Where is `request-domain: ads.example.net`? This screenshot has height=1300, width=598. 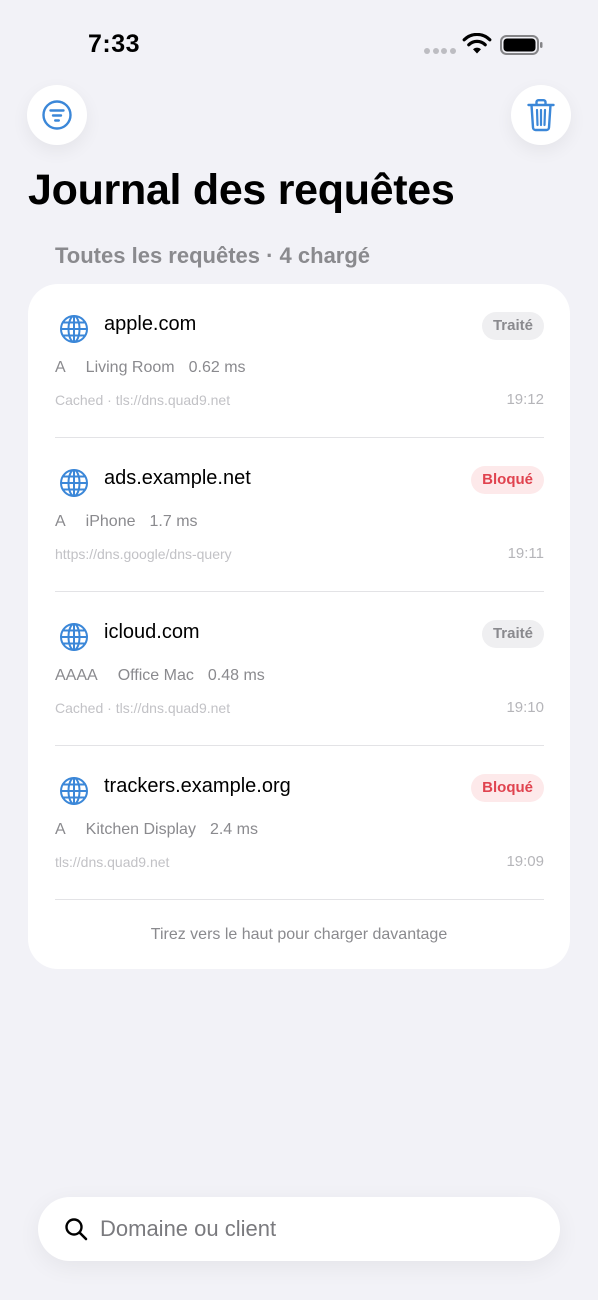 request-domain: ads.example.net is located at coordinates (177, 478).